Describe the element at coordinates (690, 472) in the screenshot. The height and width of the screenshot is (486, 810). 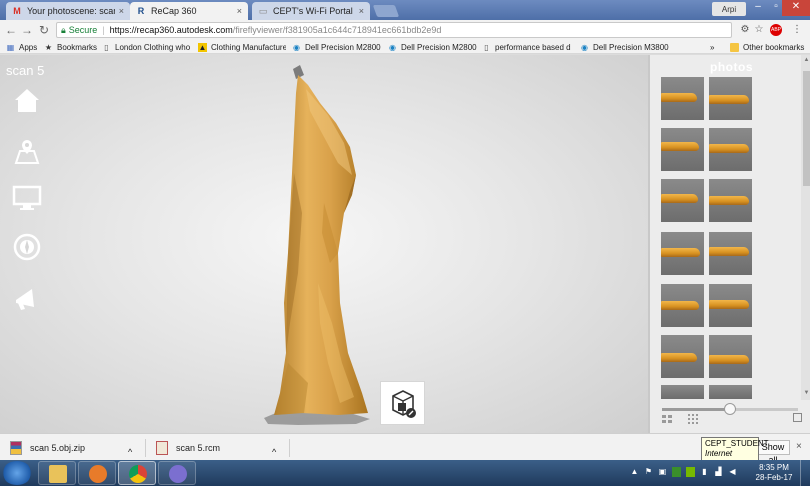
I see `nvidia-icon` at that location.